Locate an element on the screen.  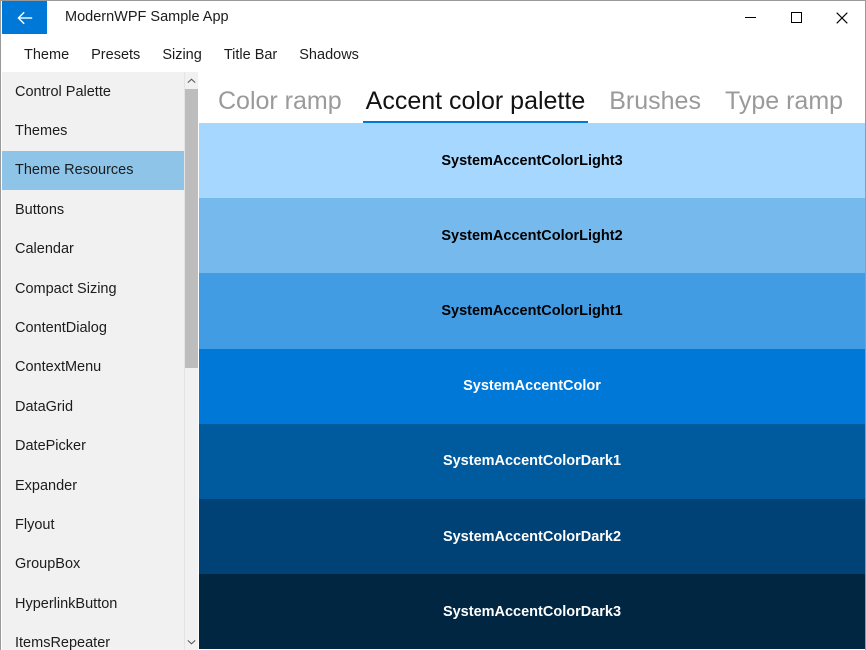
swatch-row: SystemAccentColorLight2 is located at coordinates (532, 236).